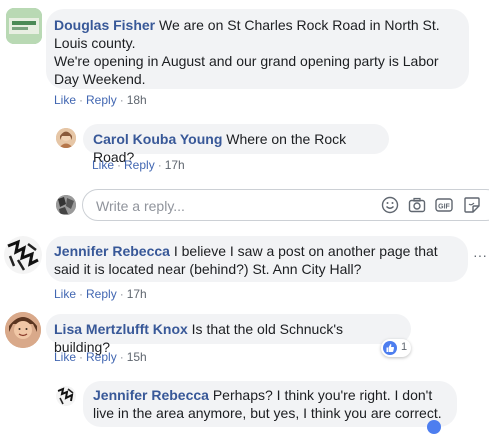 The height and width of the screenshot is (434, 489). I want to click on comment-author: Douglas Fisher, so click(104, 25).